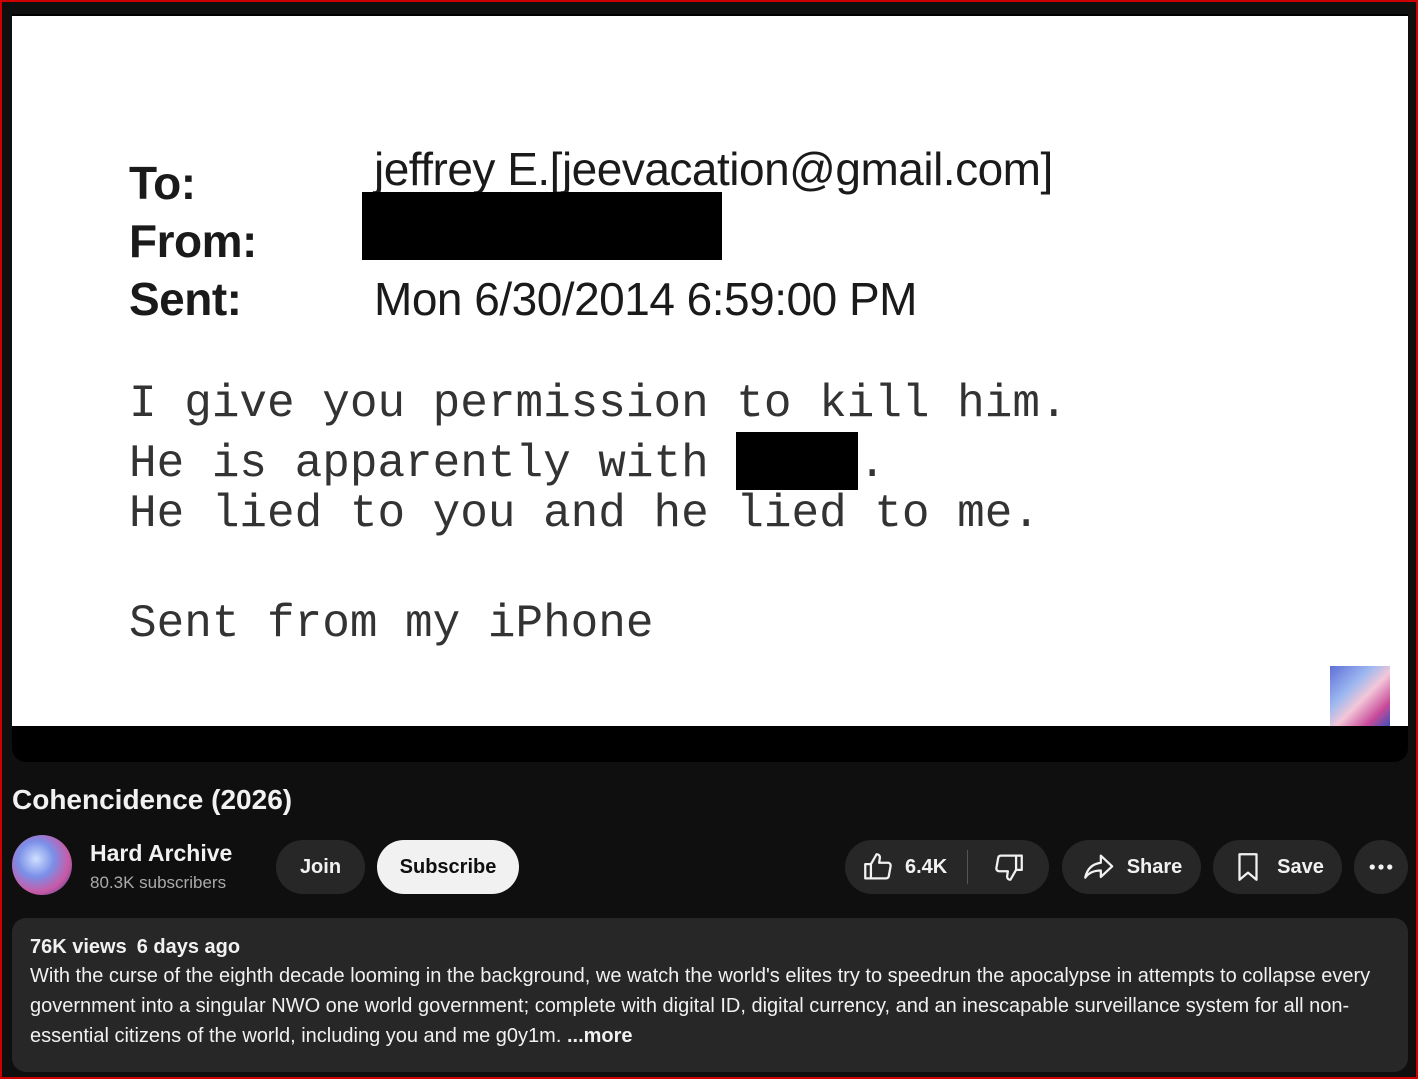 Image resolution: width=1418 pixels, height=1079 pixels. What do you see at coordinates (391, 624) in the screenshot?
I see `email-signature: Sent from my iPhone` at bounding box center [391, 624].